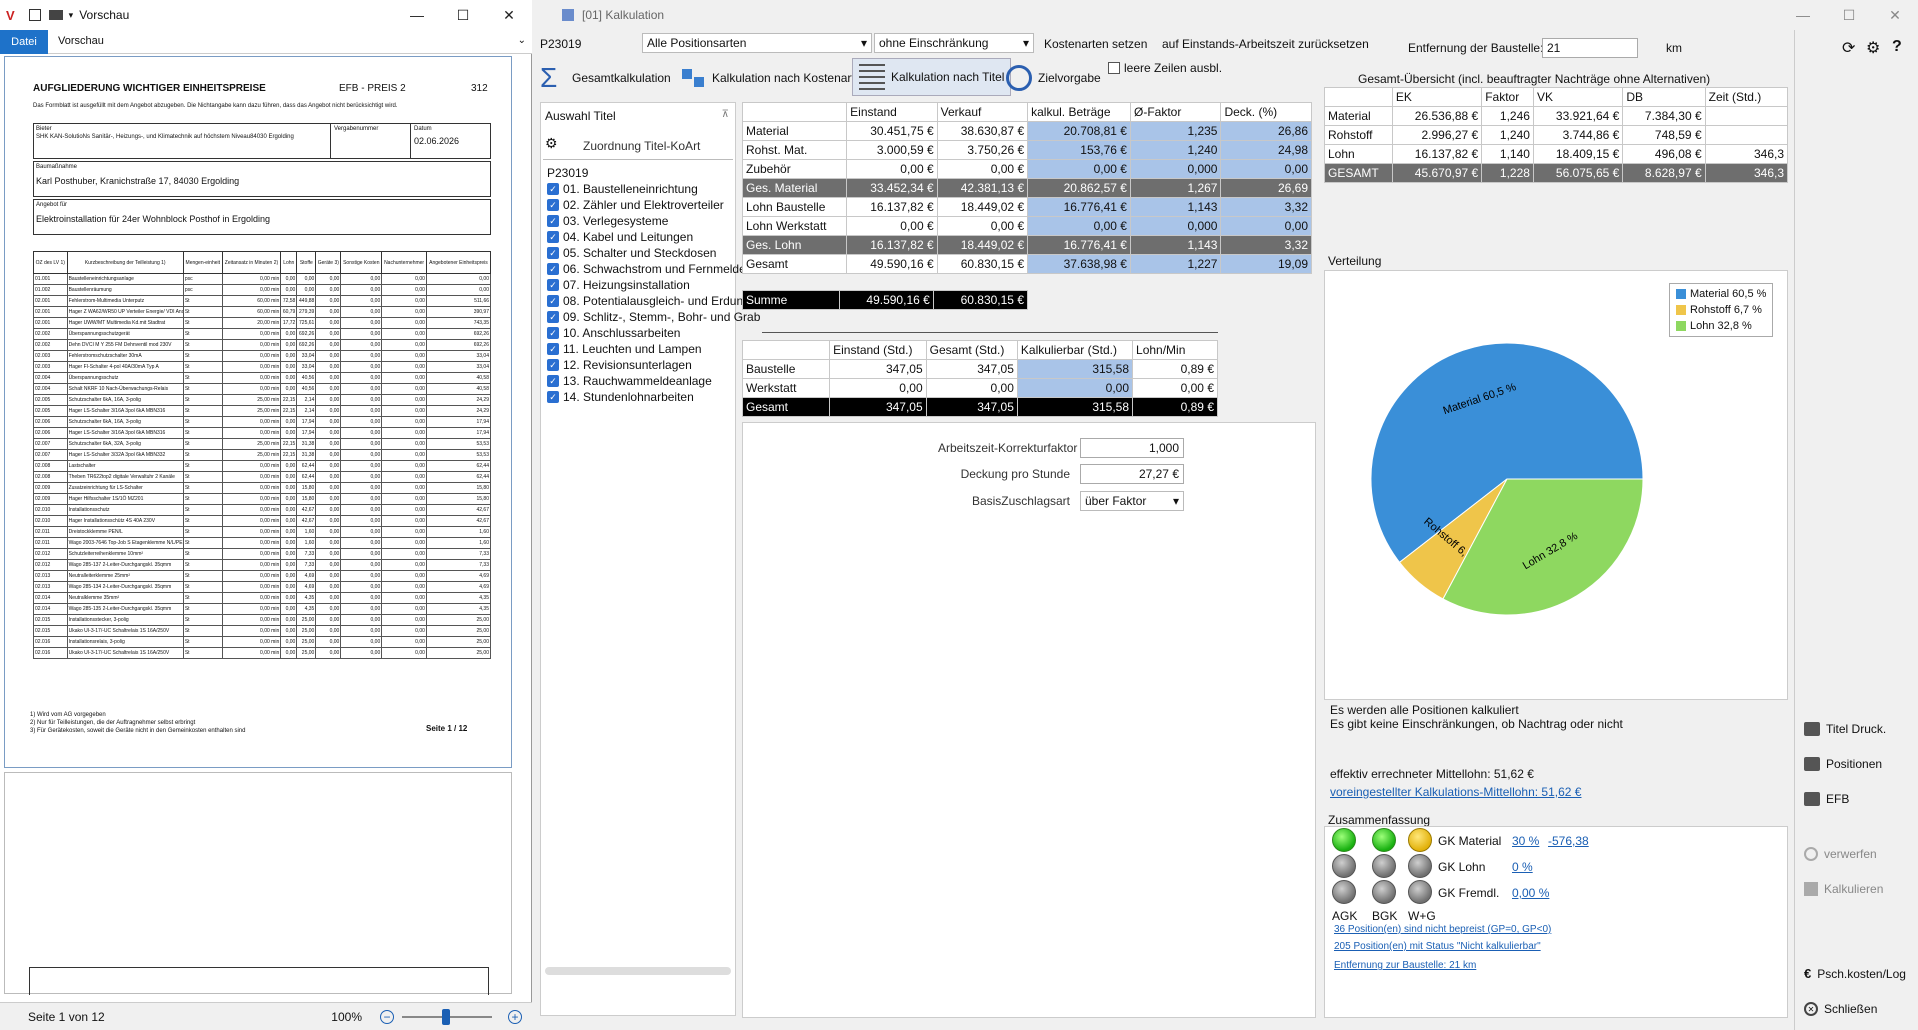 Image resolution: width=1918 pixels, height=1030 pixels. What do you see at coordinates (767, 78) in the screenshot?
I see `tab-kalkulation-kostenart: Kalkulation nach Kostenart` at bounding box center [767, 78].